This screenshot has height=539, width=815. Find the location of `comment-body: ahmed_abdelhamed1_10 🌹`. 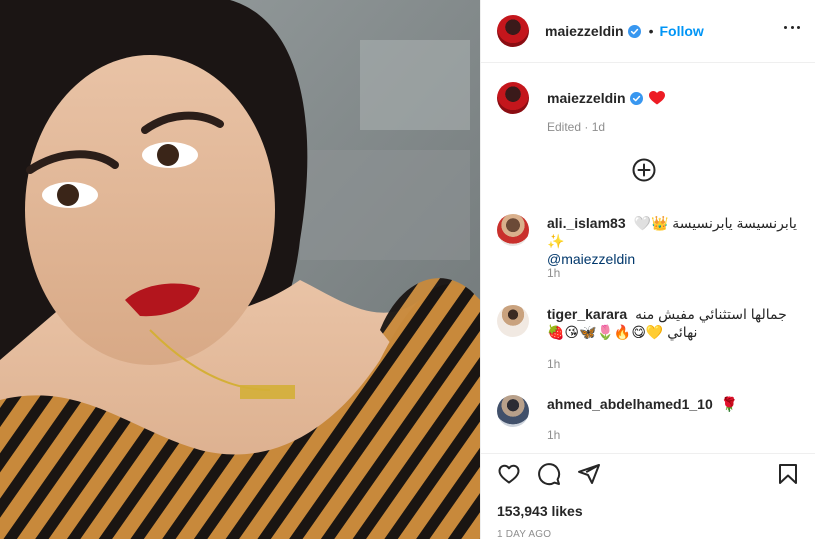

comment-body: ahmed_abdelhamed1_10 🌹 is located at coordinates (674, 404).